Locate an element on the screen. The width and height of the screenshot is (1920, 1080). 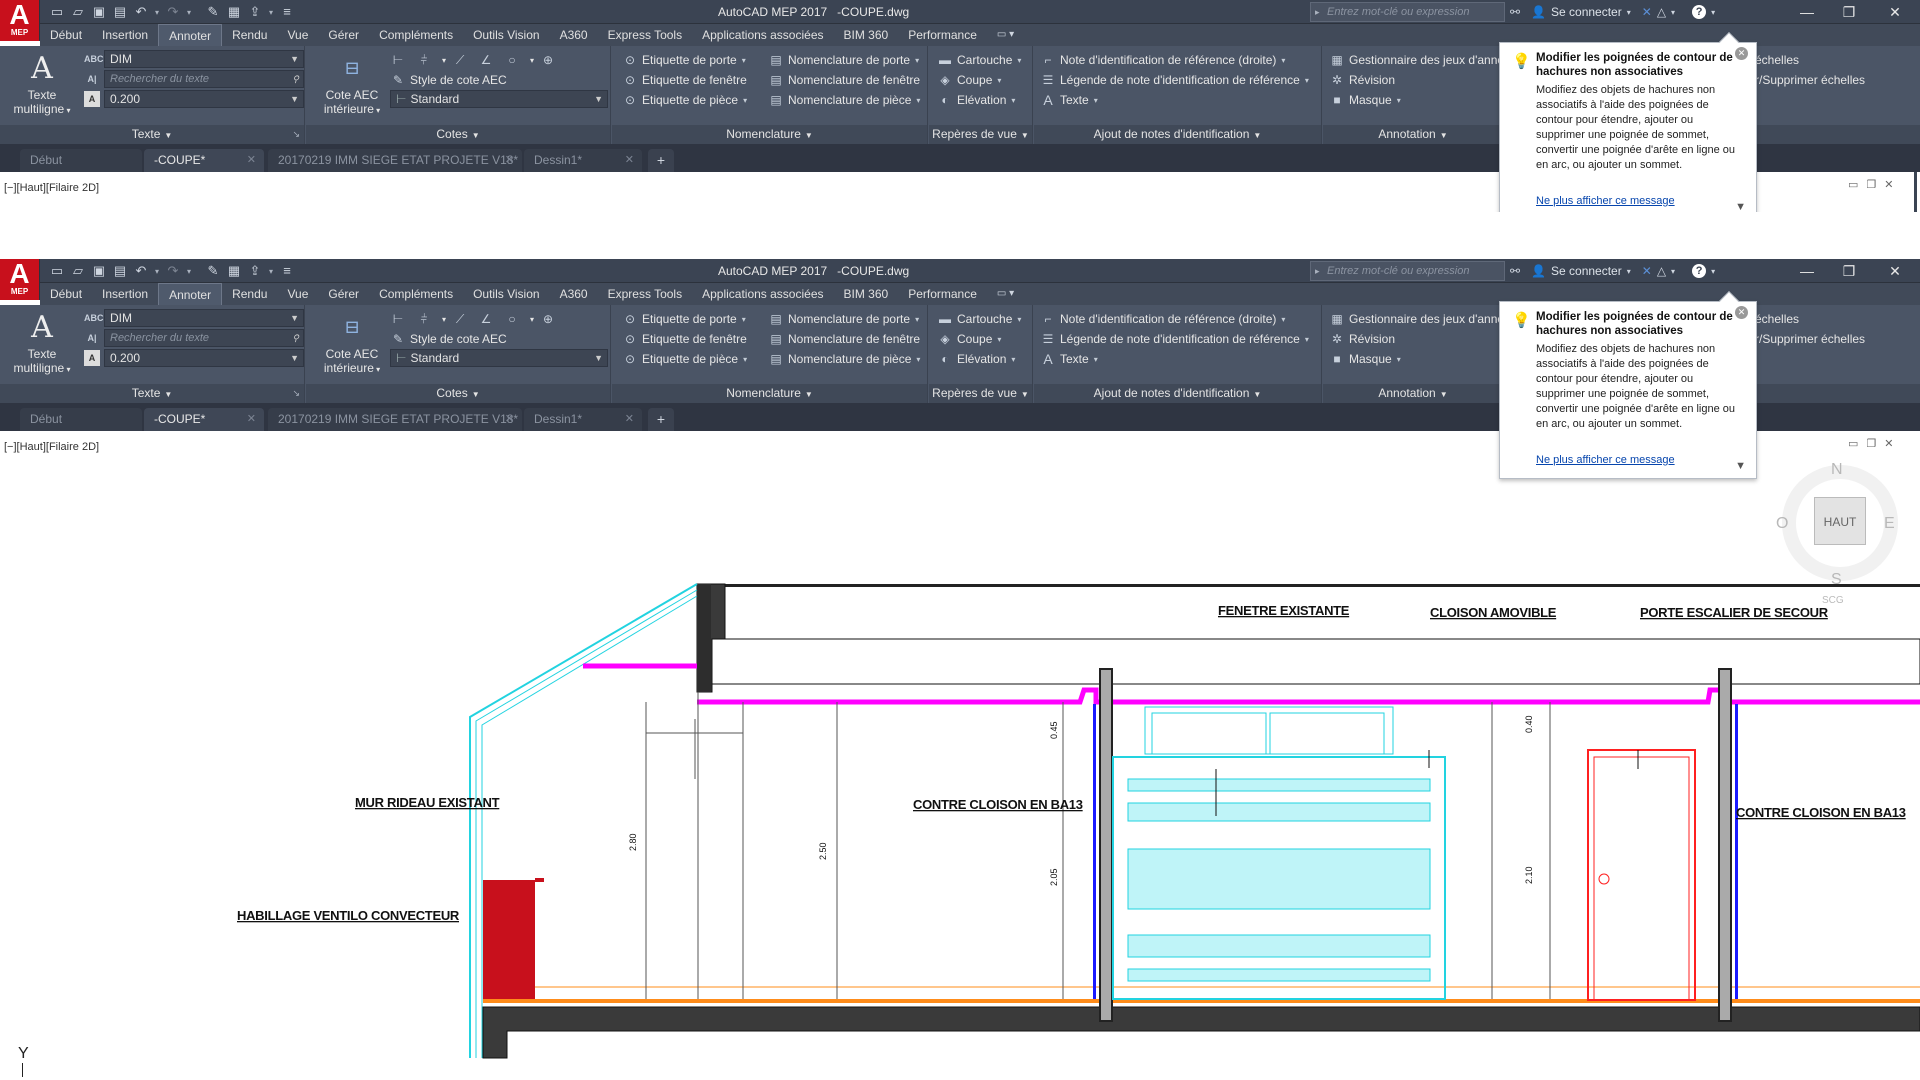
tab-bim-360: BIM 360 is located at coordinates (866, 35).